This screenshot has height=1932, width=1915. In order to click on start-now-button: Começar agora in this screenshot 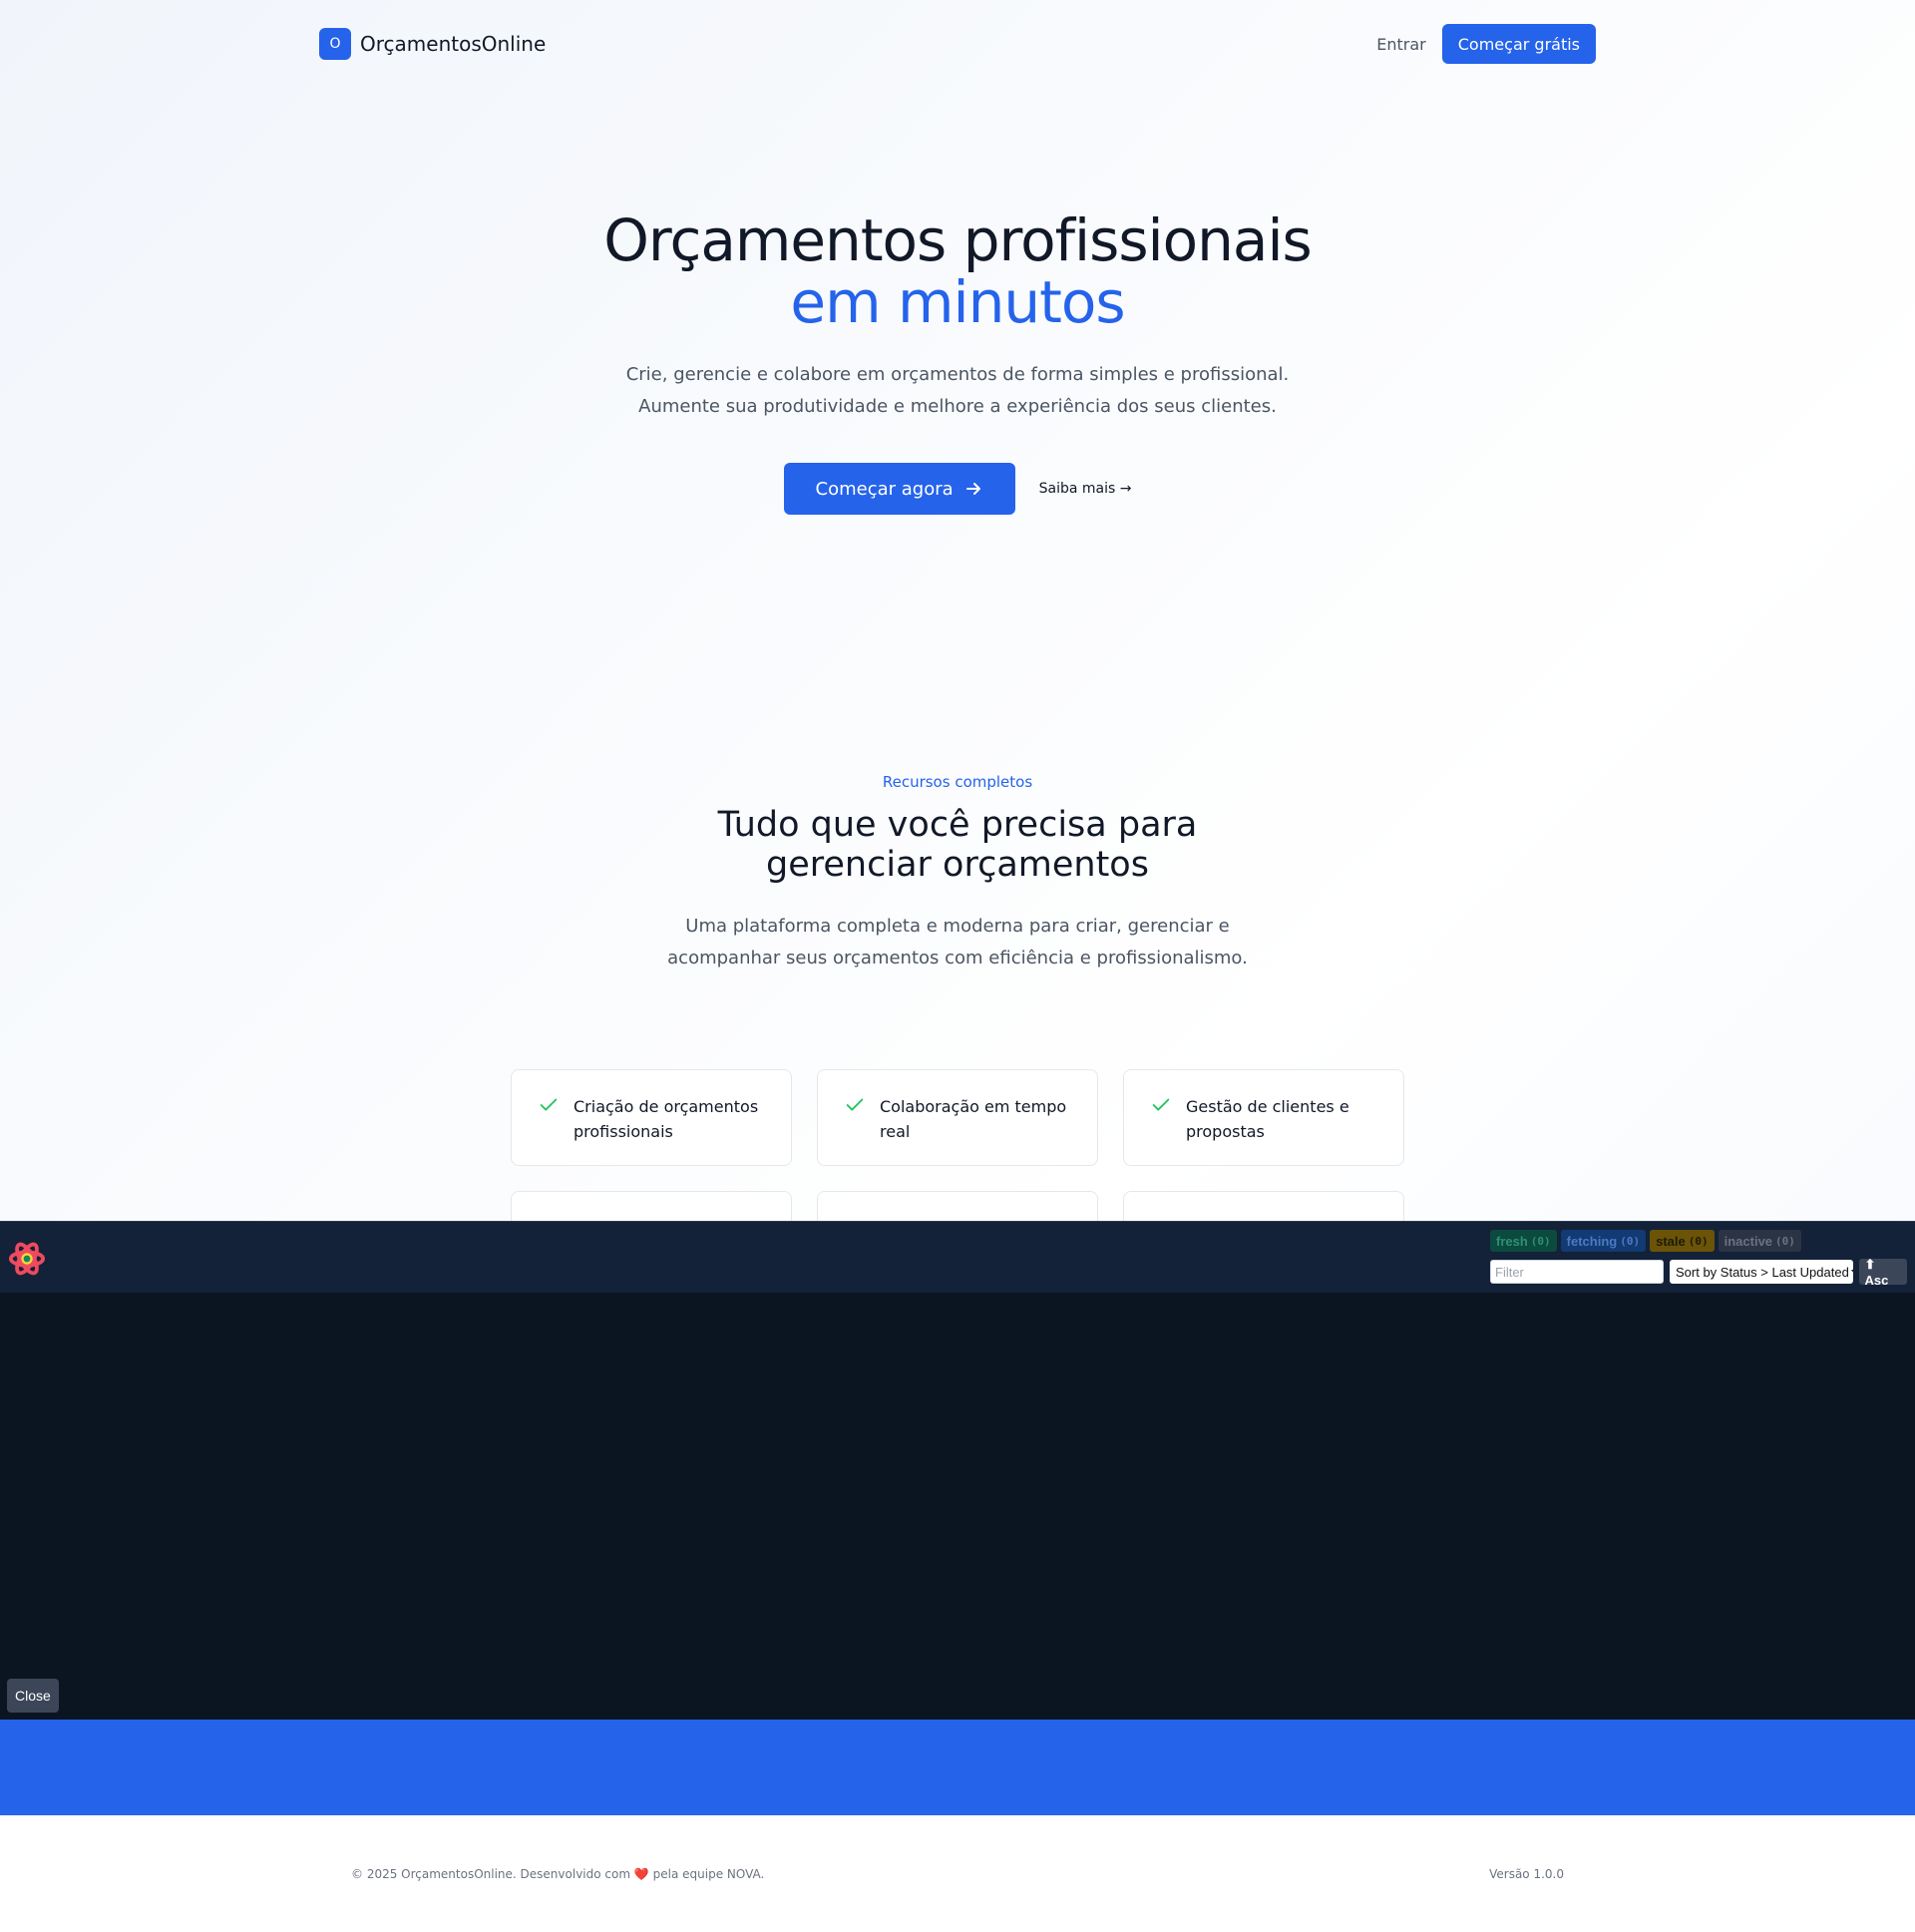, I will do `click(899, 489)`.